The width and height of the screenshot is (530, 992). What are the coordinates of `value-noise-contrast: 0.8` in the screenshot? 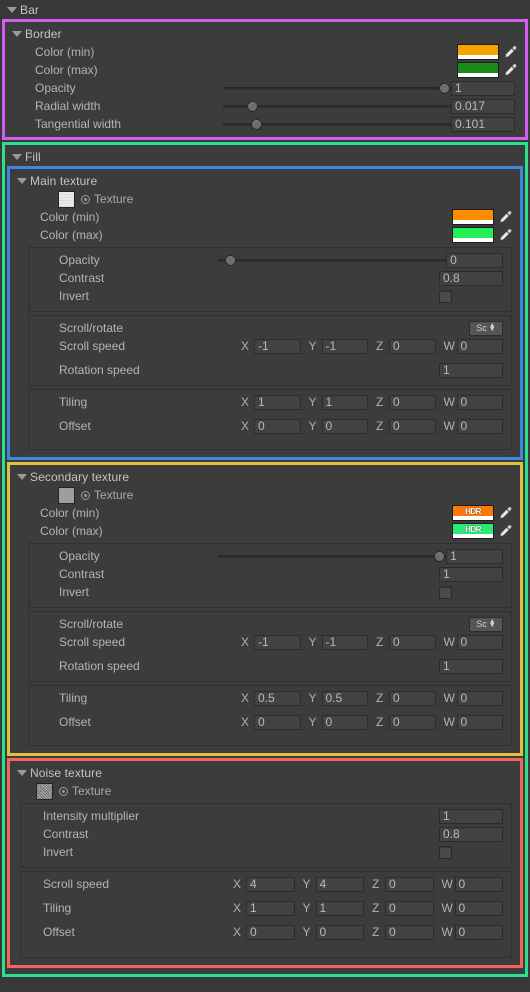 It's located at (471, 834).